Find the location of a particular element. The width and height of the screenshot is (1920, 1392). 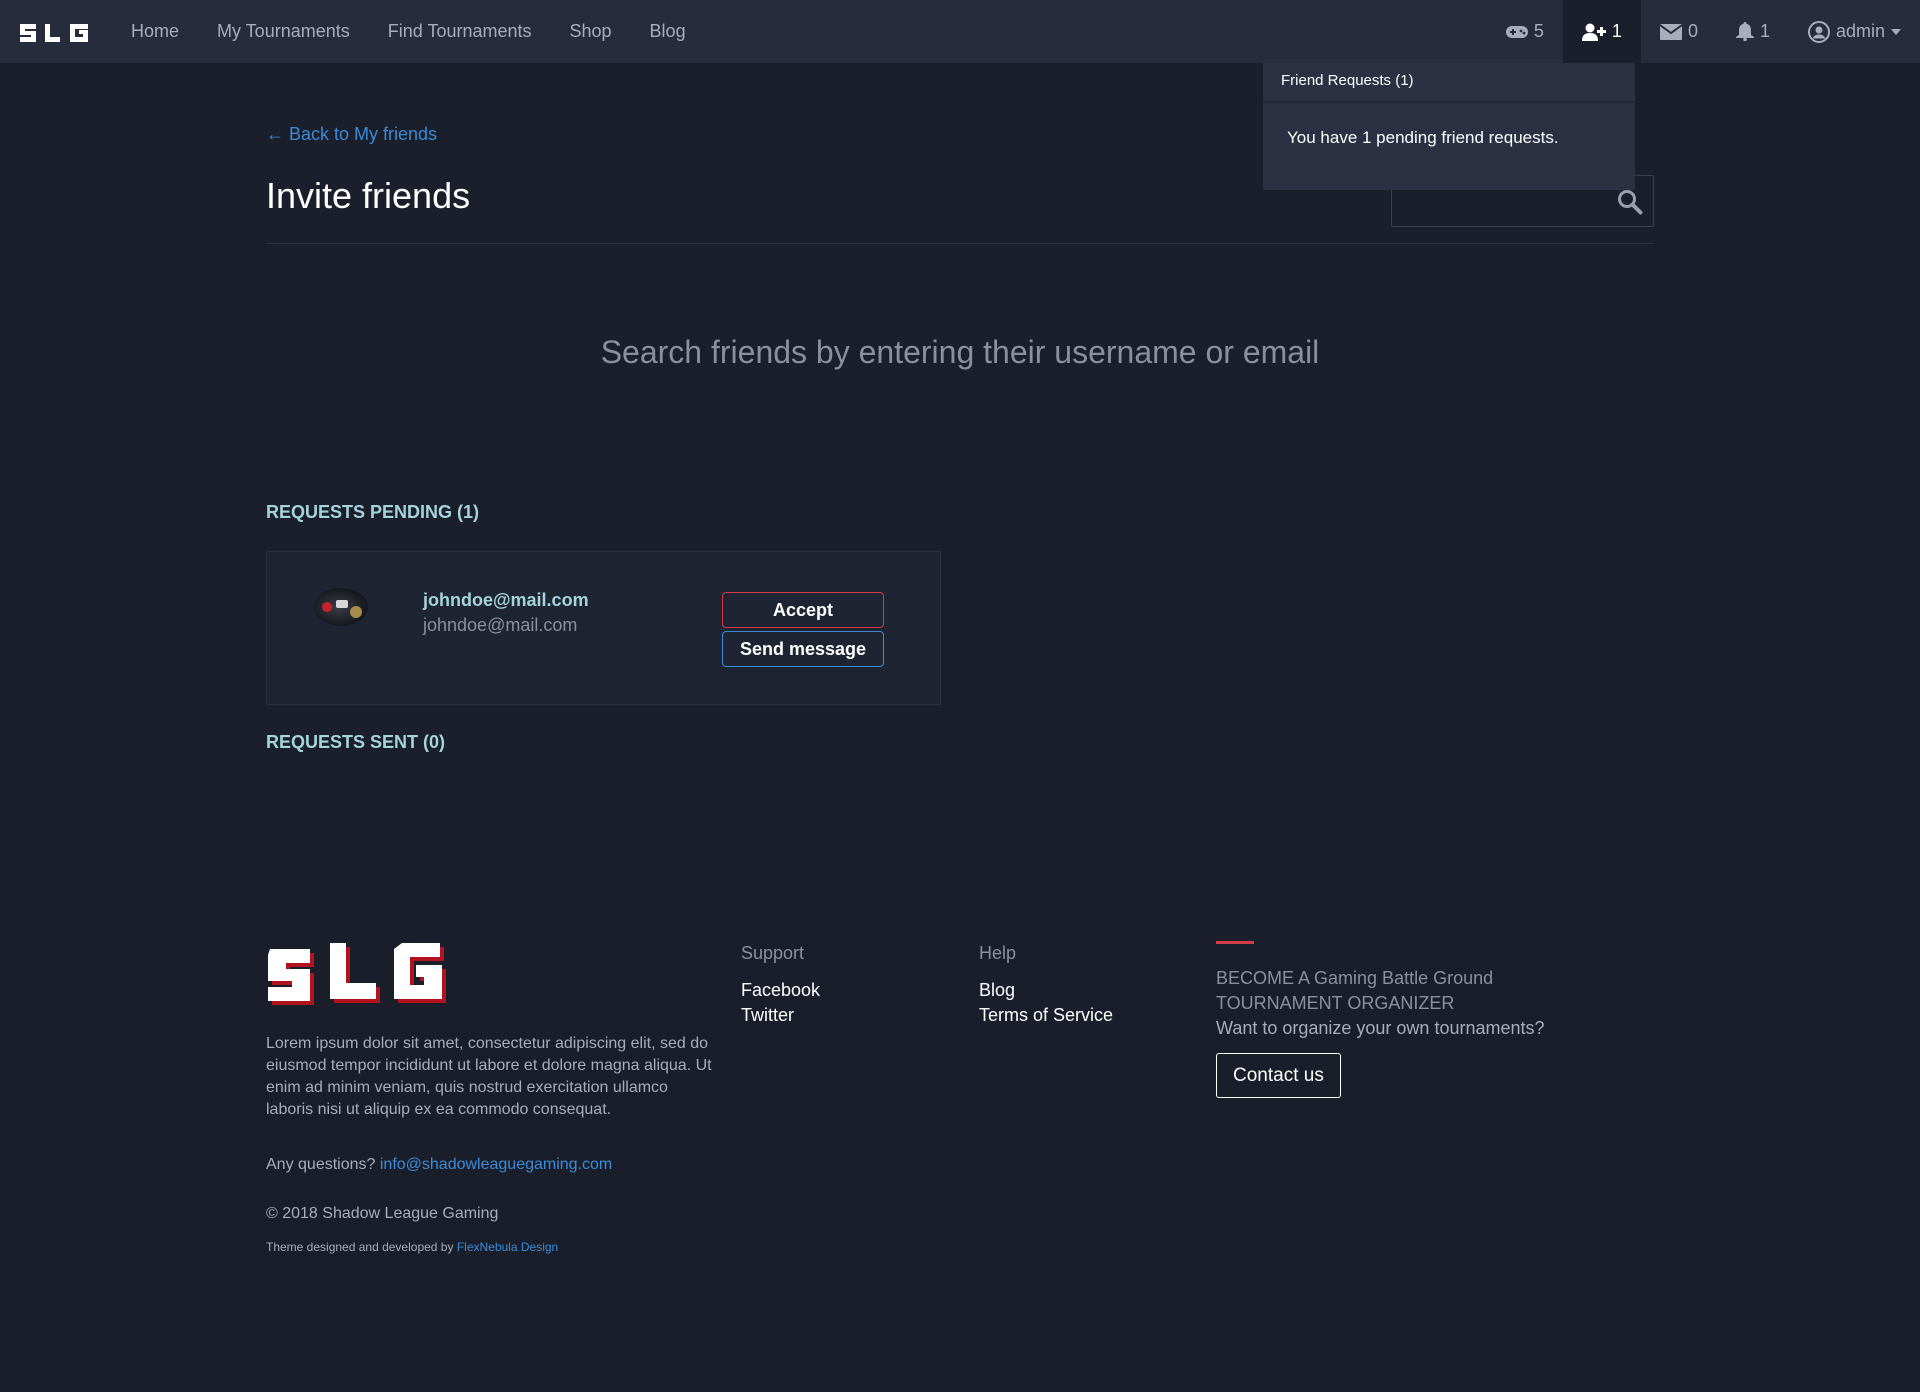

envelope-icon is located at coordinates (1670, 31).